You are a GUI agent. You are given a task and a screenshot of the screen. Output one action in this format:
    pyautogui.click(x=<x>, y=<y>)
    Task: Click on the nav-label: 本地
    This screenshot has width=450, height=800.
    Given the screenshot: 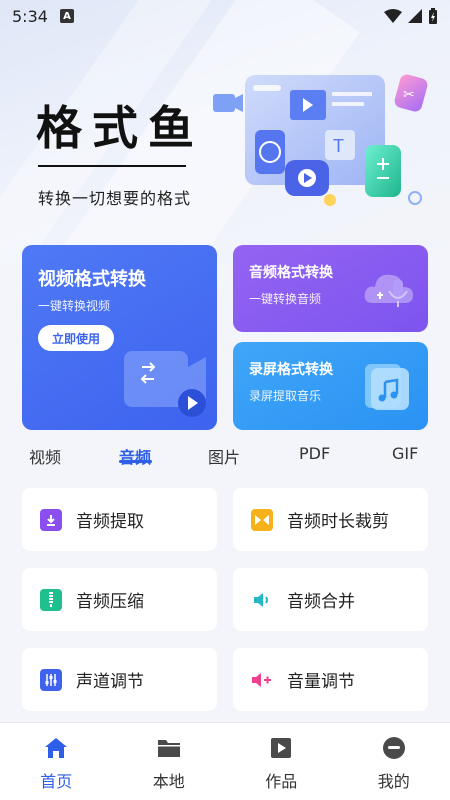 What is the action you would take?
    pyautogui.click(x=168, y=781)
    